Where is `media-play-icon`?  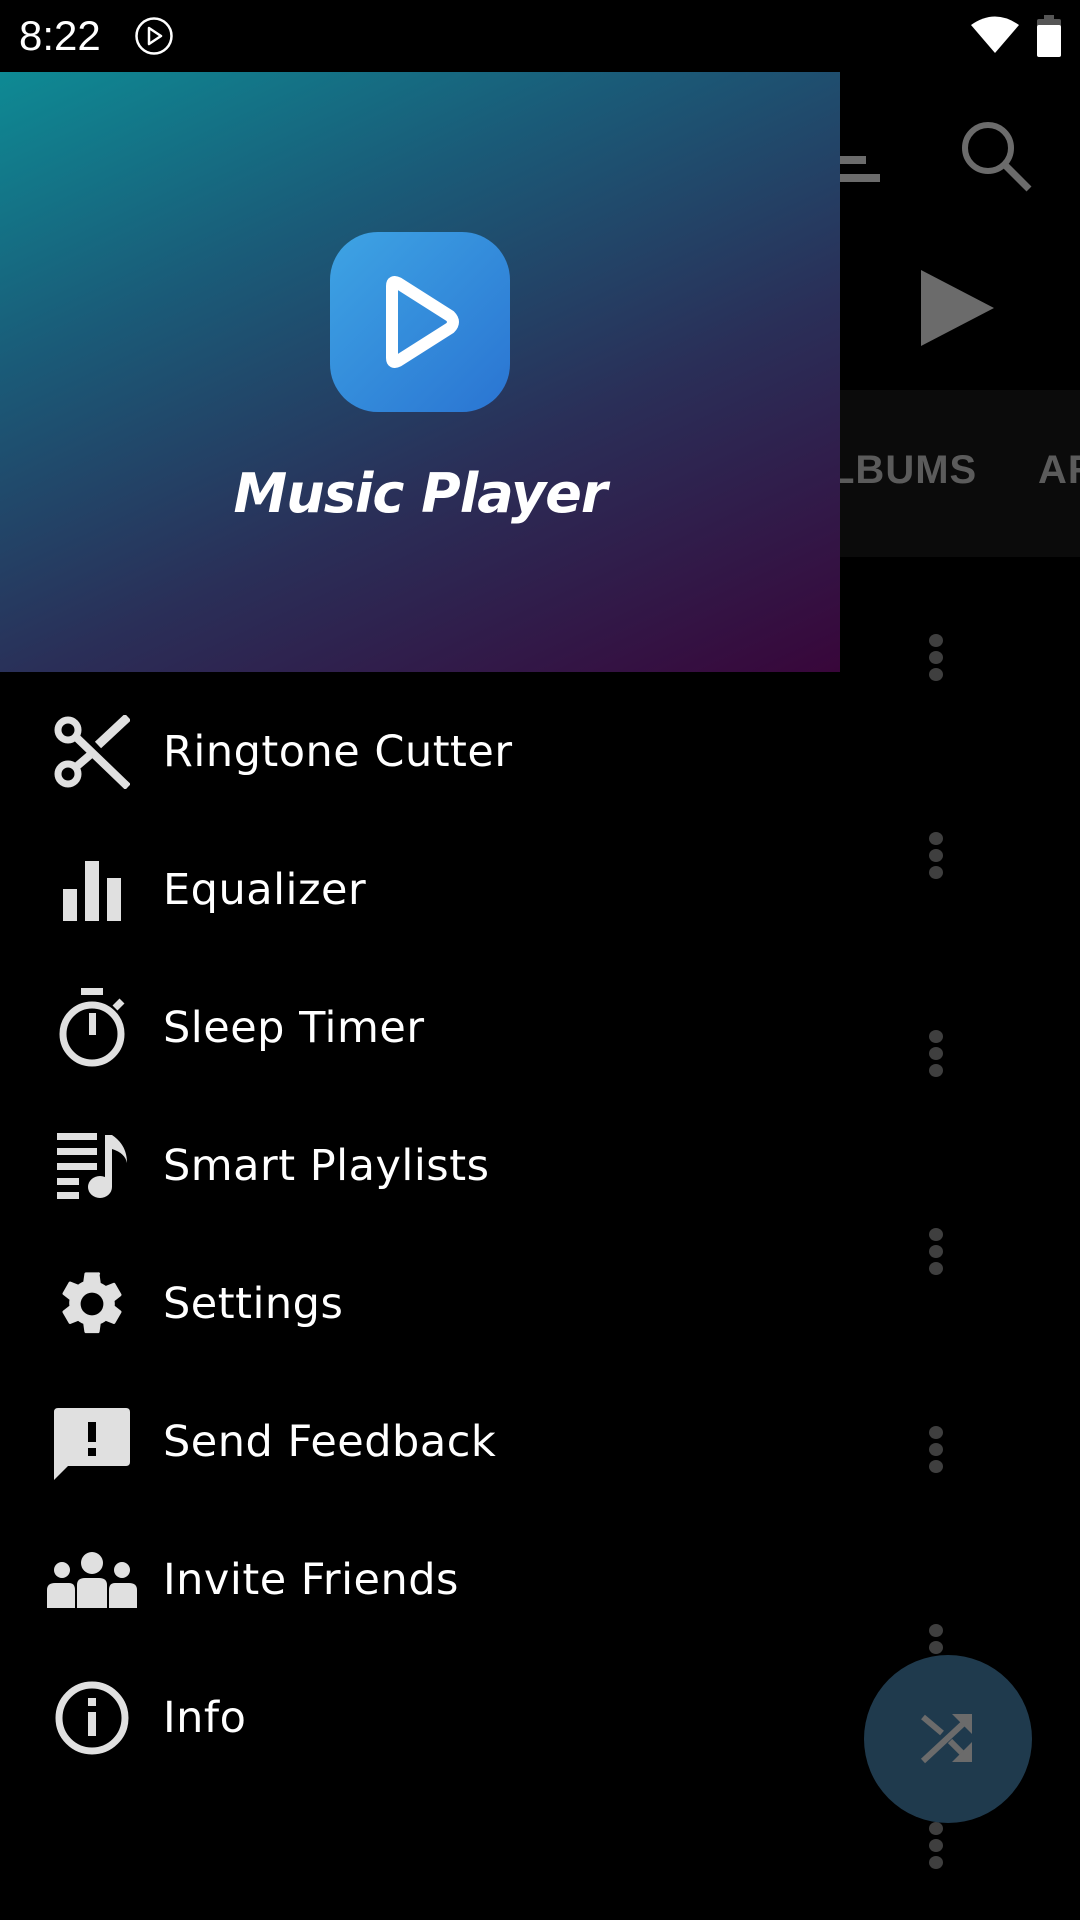 media-play-icon is located at coordinates (154, 36).